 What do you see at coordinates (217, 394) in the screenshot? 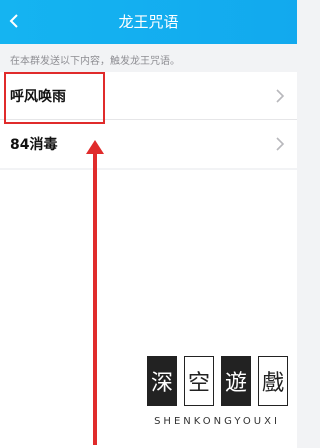
I see `watermark-logo: 深 空 遊 戲 SHENKONGYOUXI` at bounding box center [217, 394].